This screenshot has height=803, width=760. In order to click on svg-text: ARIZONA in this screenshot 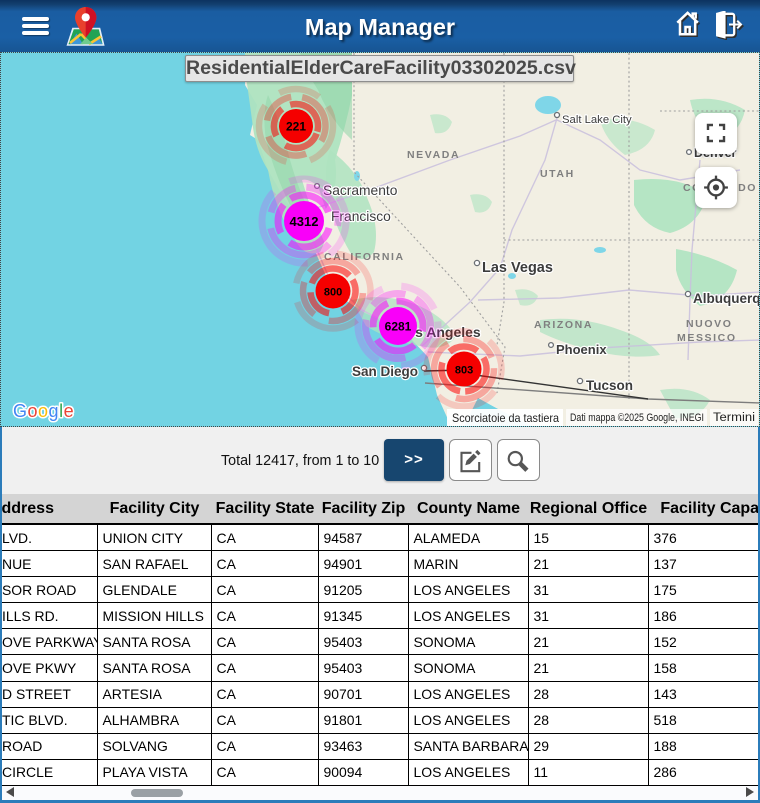, I will do `click(563, 325)`.